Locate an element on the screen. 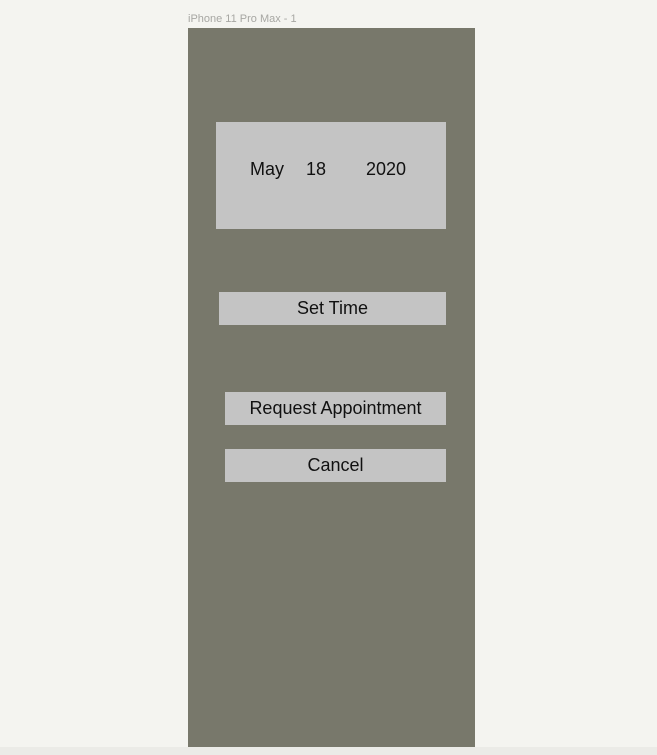 This screenshot has height=755, width=657. request-appointment-button: Request Appointment is located at coordinates (335, 408).